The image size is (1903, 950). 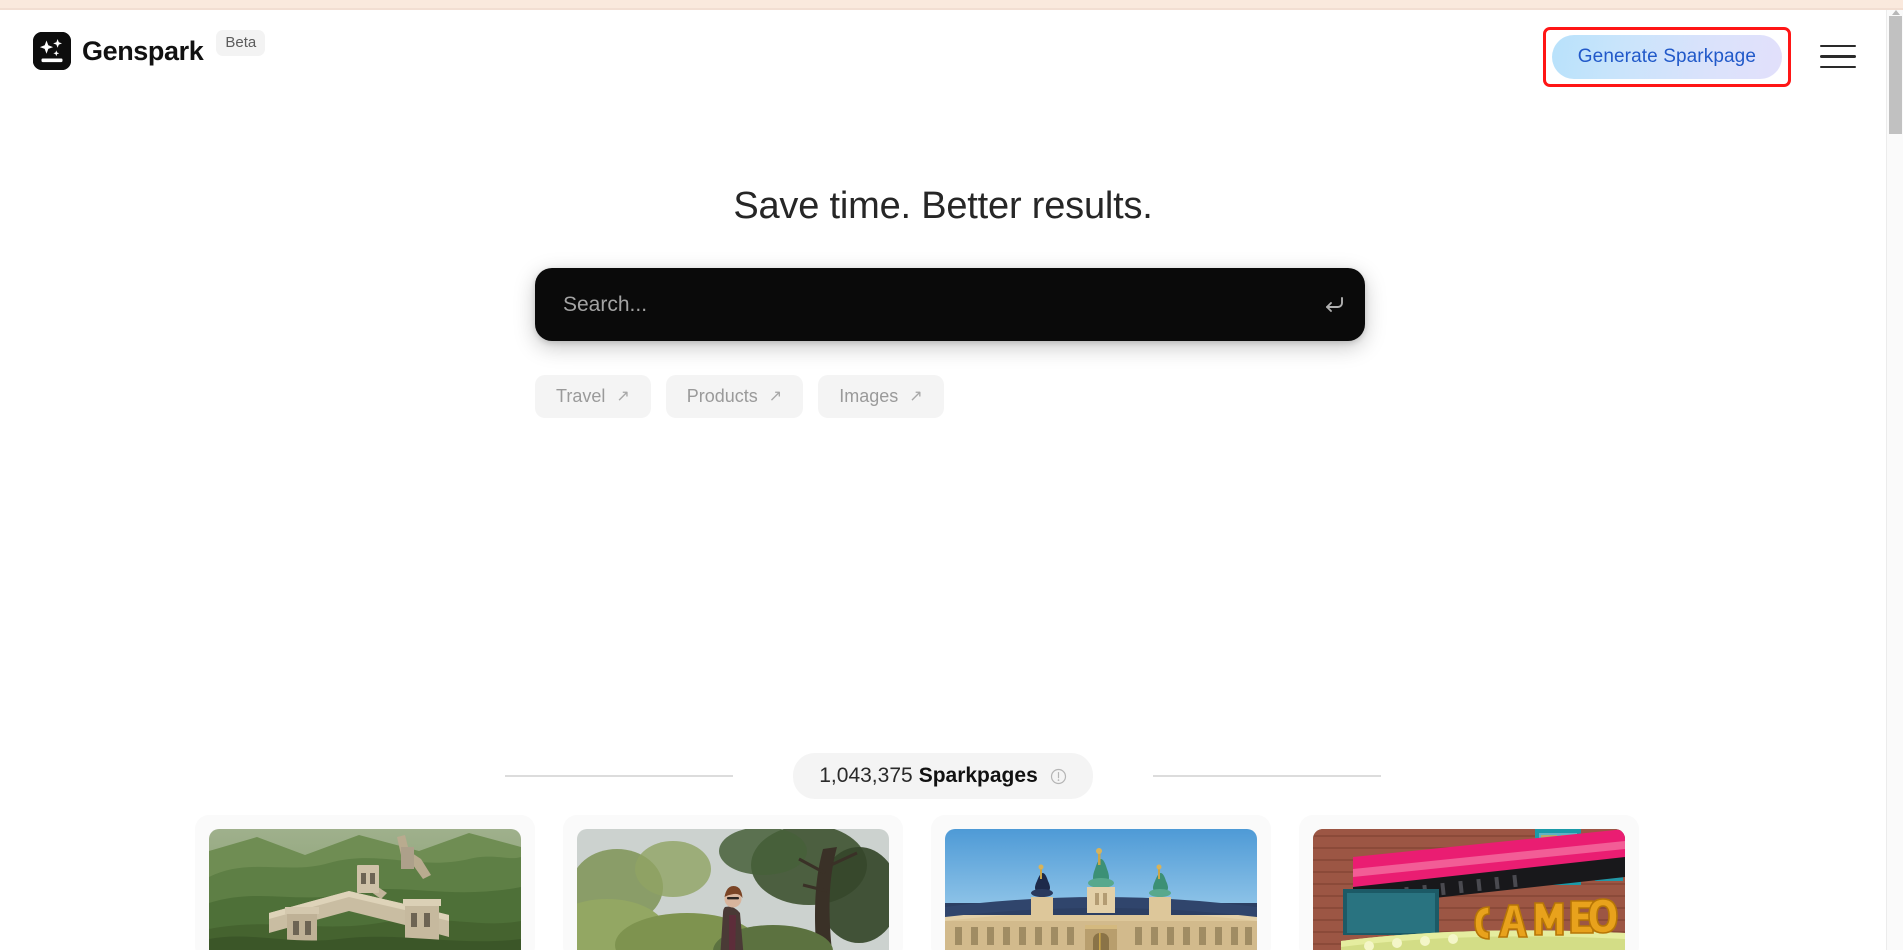 I want to click on chip-travel: Travel ↗, so click(x=593, y=396).